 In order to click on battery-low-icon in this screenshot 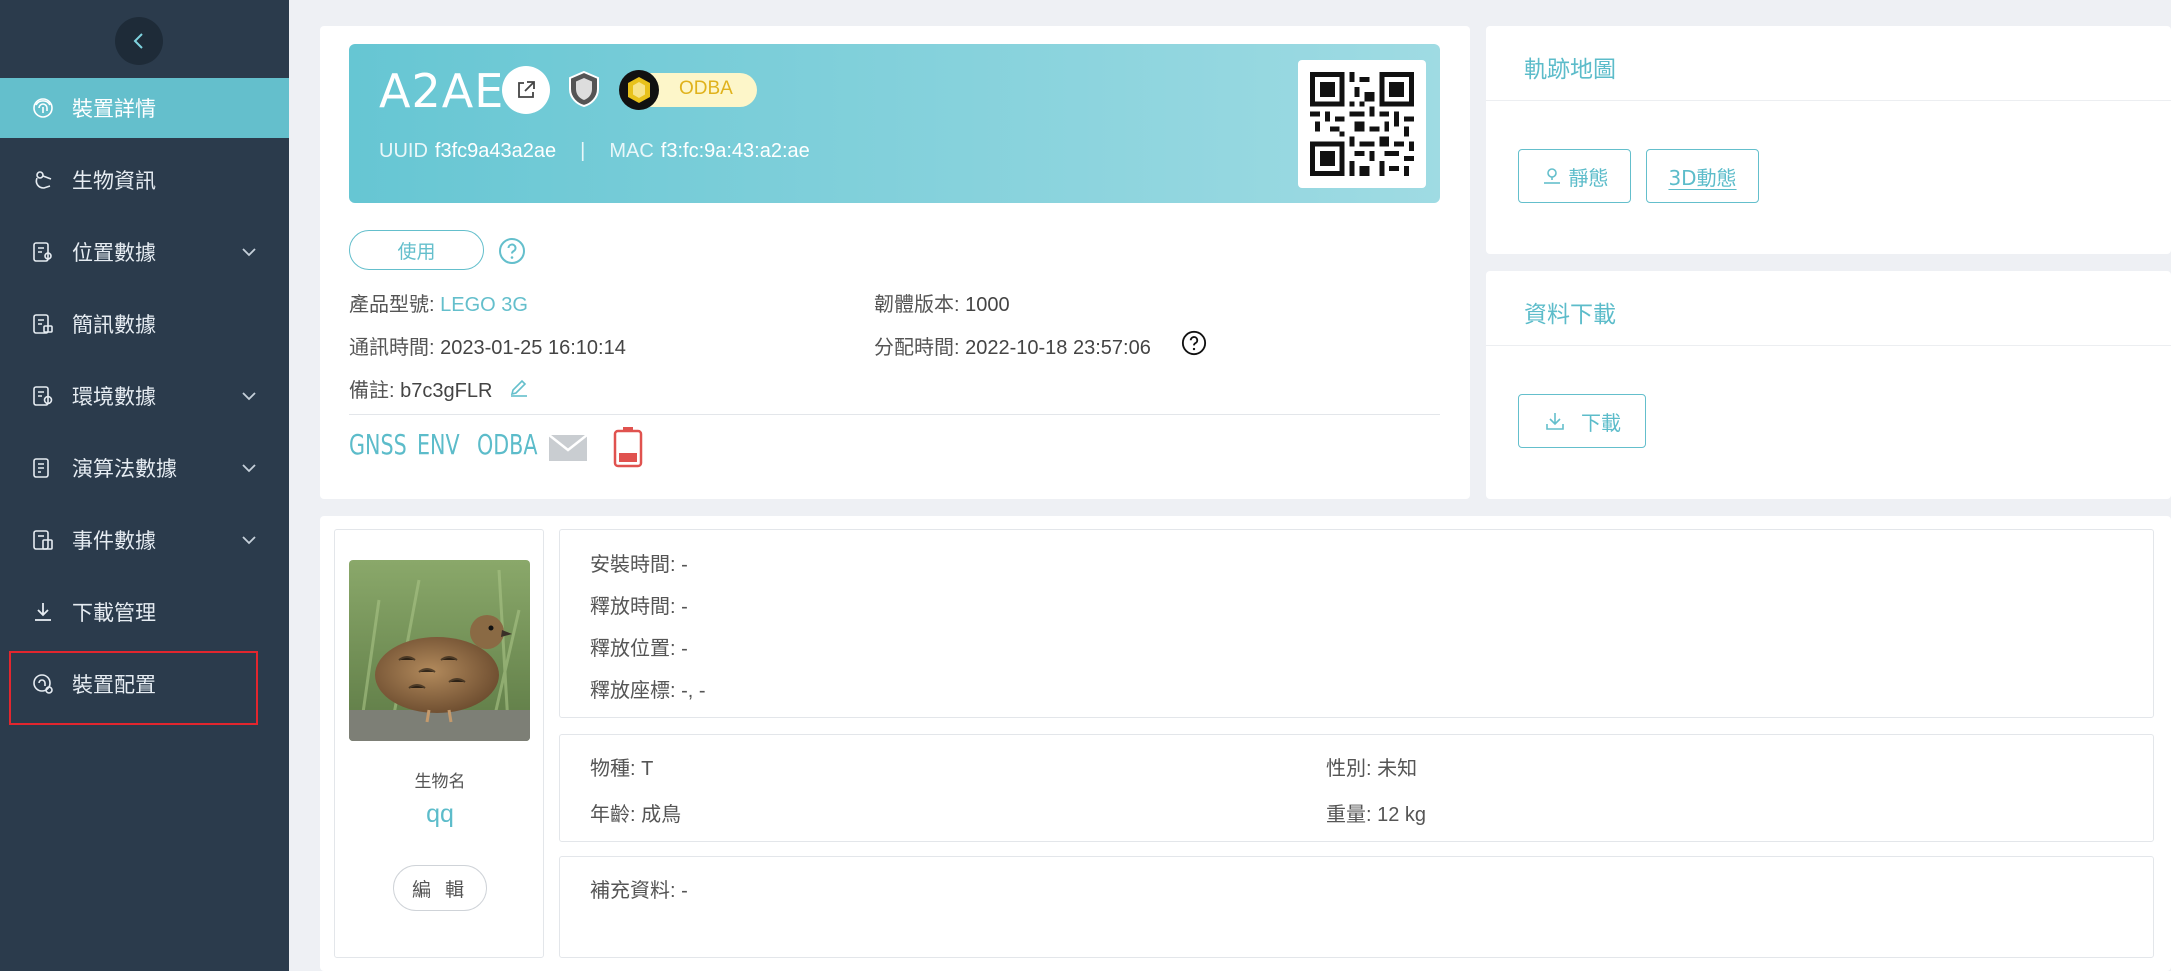, I will do `click(628, 447)`.